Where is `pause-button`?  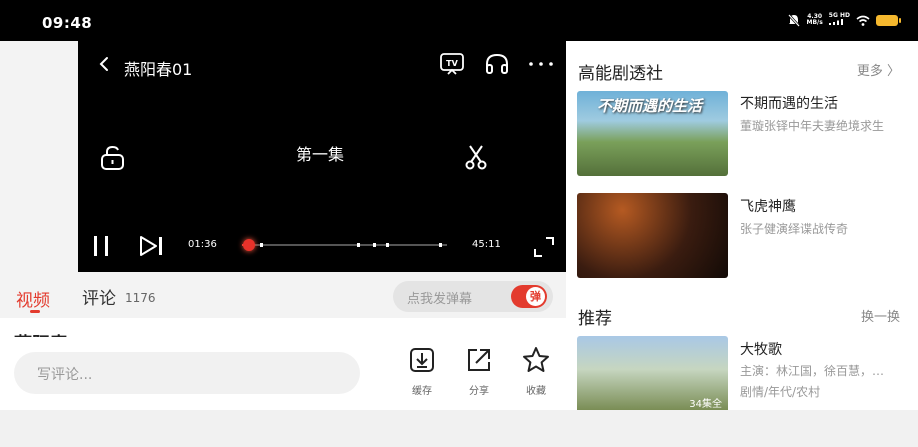 pause-button is located at coordinates (101, 248).